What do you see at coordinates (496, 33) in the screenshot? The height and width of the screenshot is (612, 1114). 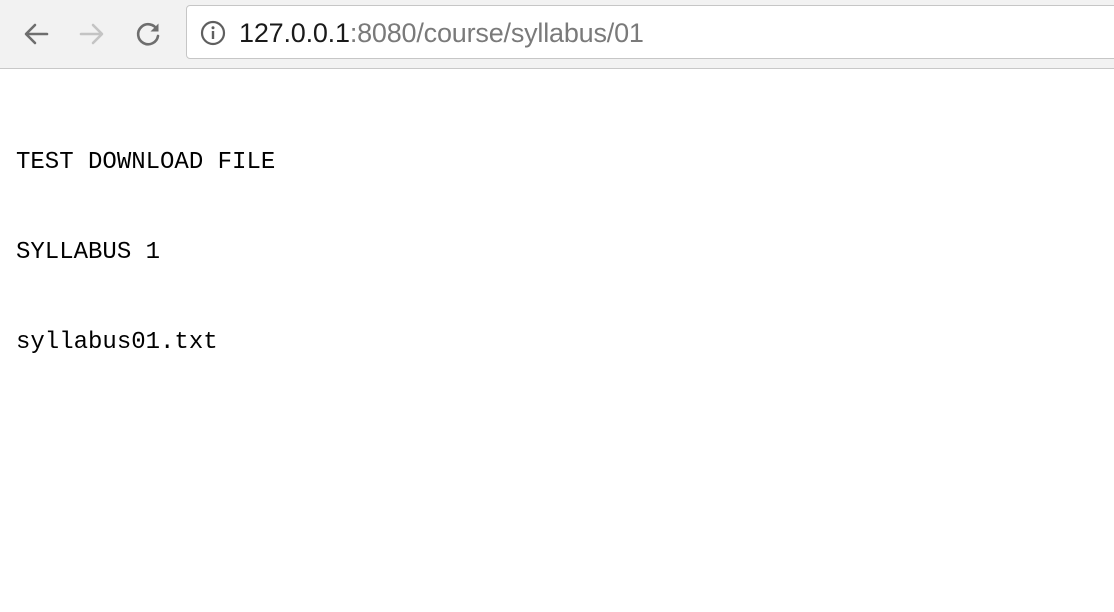 I see `url-path: :8080/course/syllabus/01` at bounding box center [496, 33].